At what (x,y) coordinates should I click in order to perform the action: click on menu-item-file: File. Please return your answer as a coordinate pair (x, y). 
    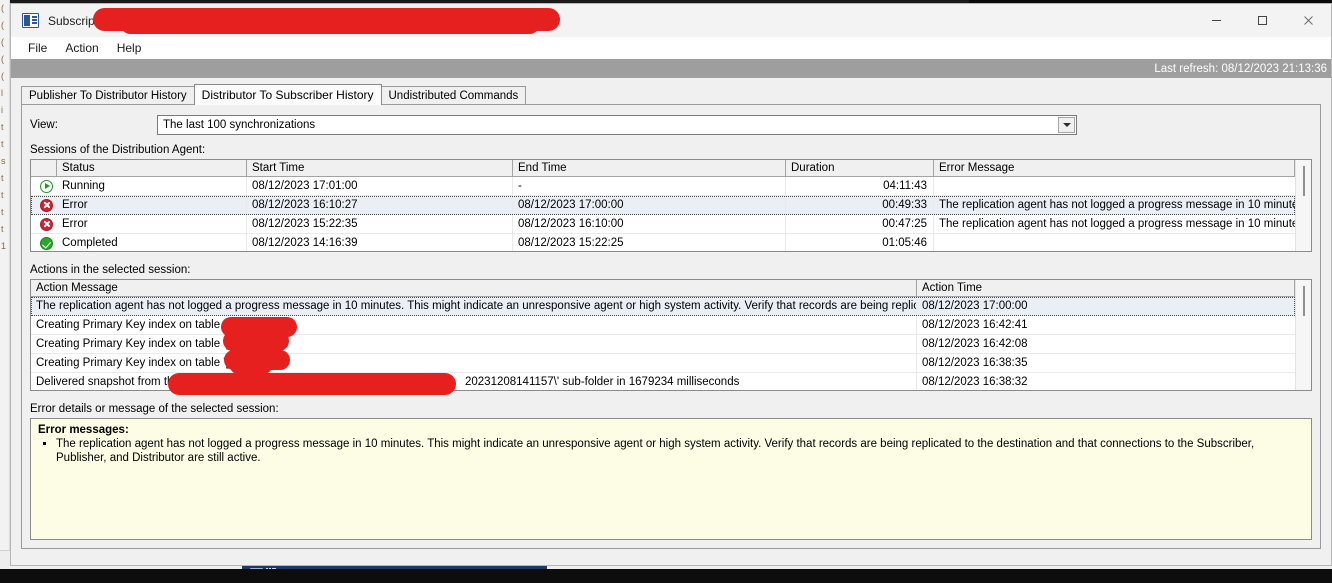
    Looking at the image, I should click on (37, 48).